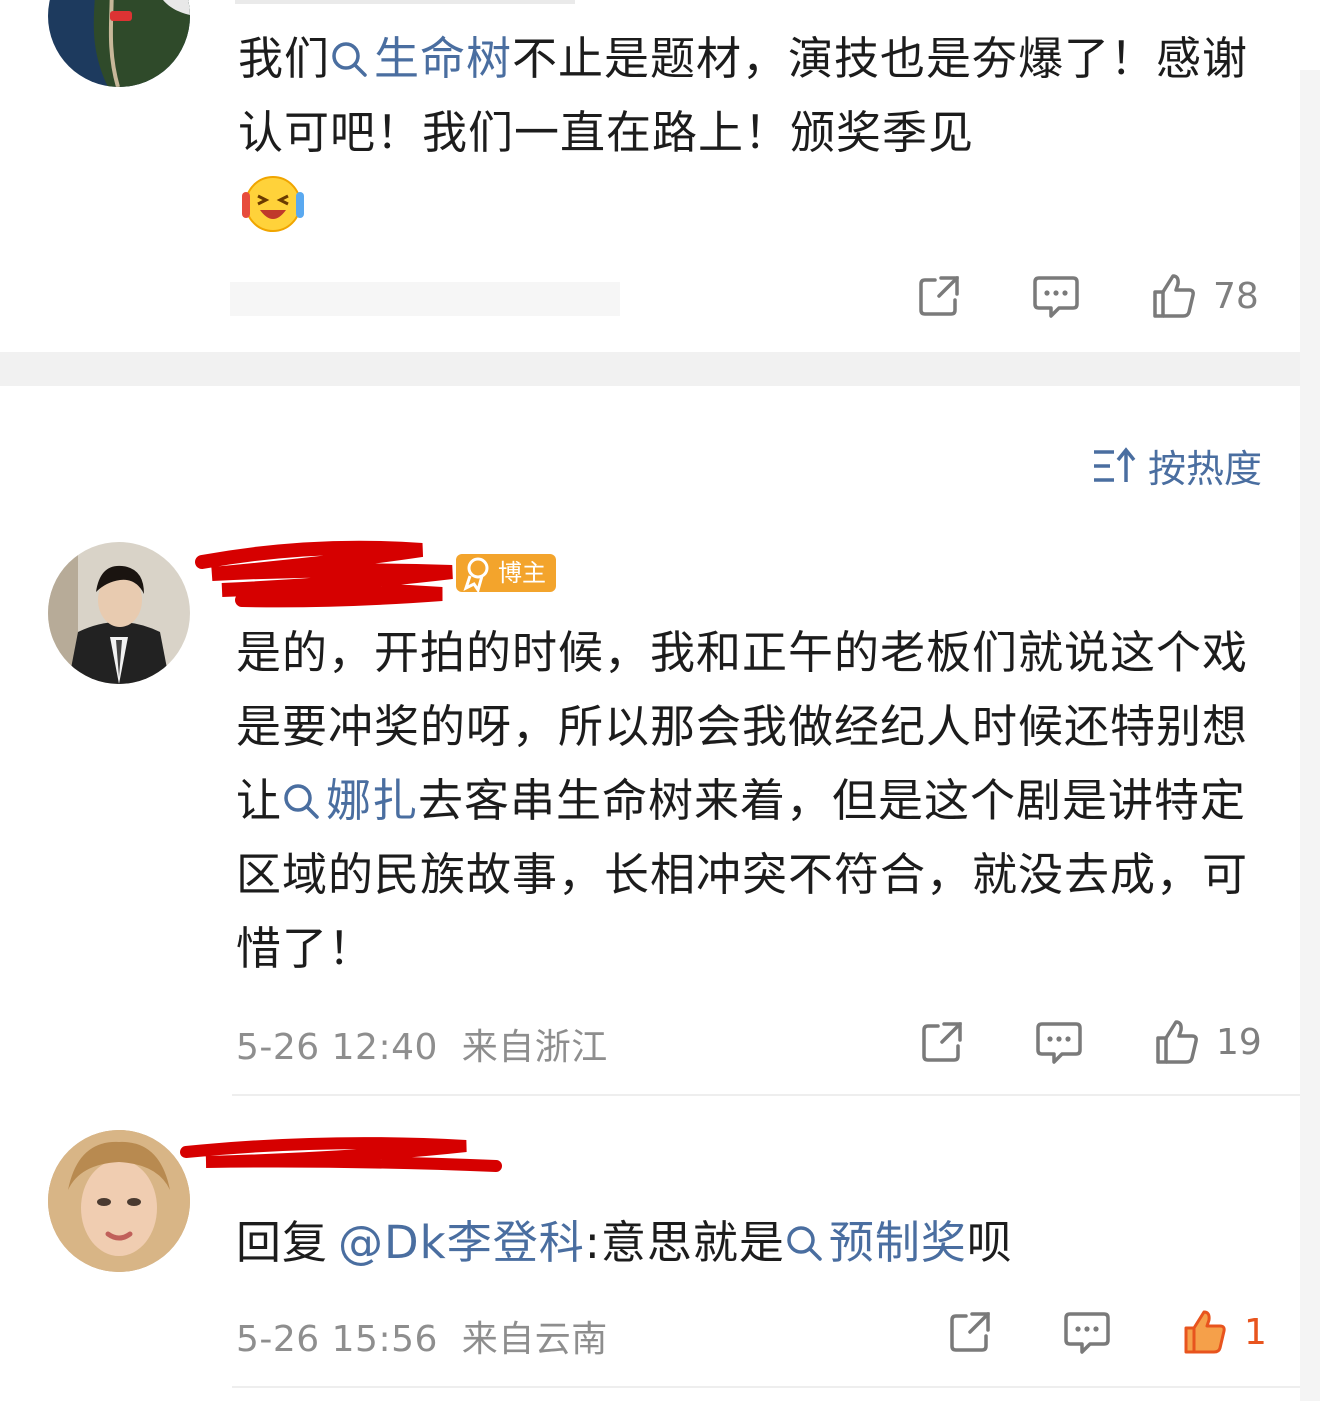  I want to click on badge-label: 博主, so click(522, 573).